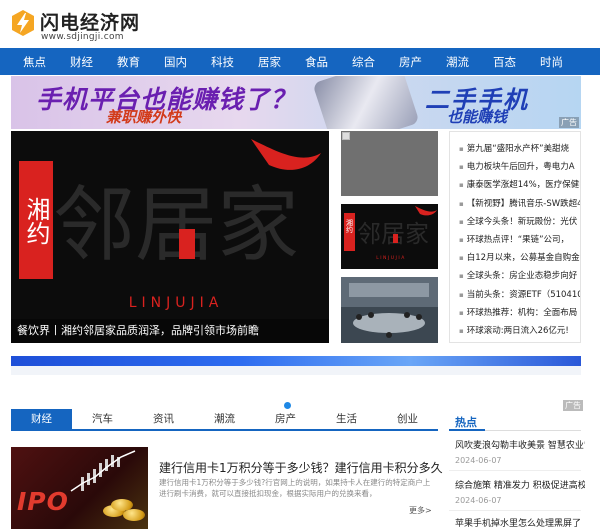 Image resolution: width=600 pixels, height=529 pixels. I want to click on nav-item-trend: 潮流, so click(457, 62).